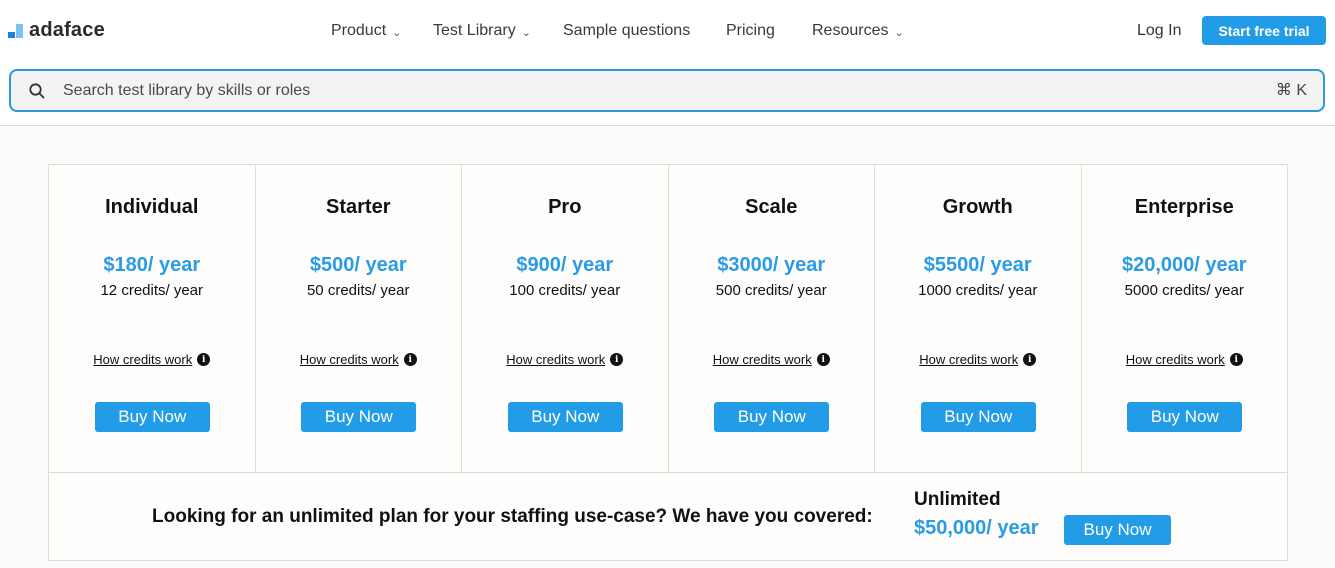 This screenshot has height=568, width=1335. I want to click on nav-item-pricing: Pricing, so click(750, 31).